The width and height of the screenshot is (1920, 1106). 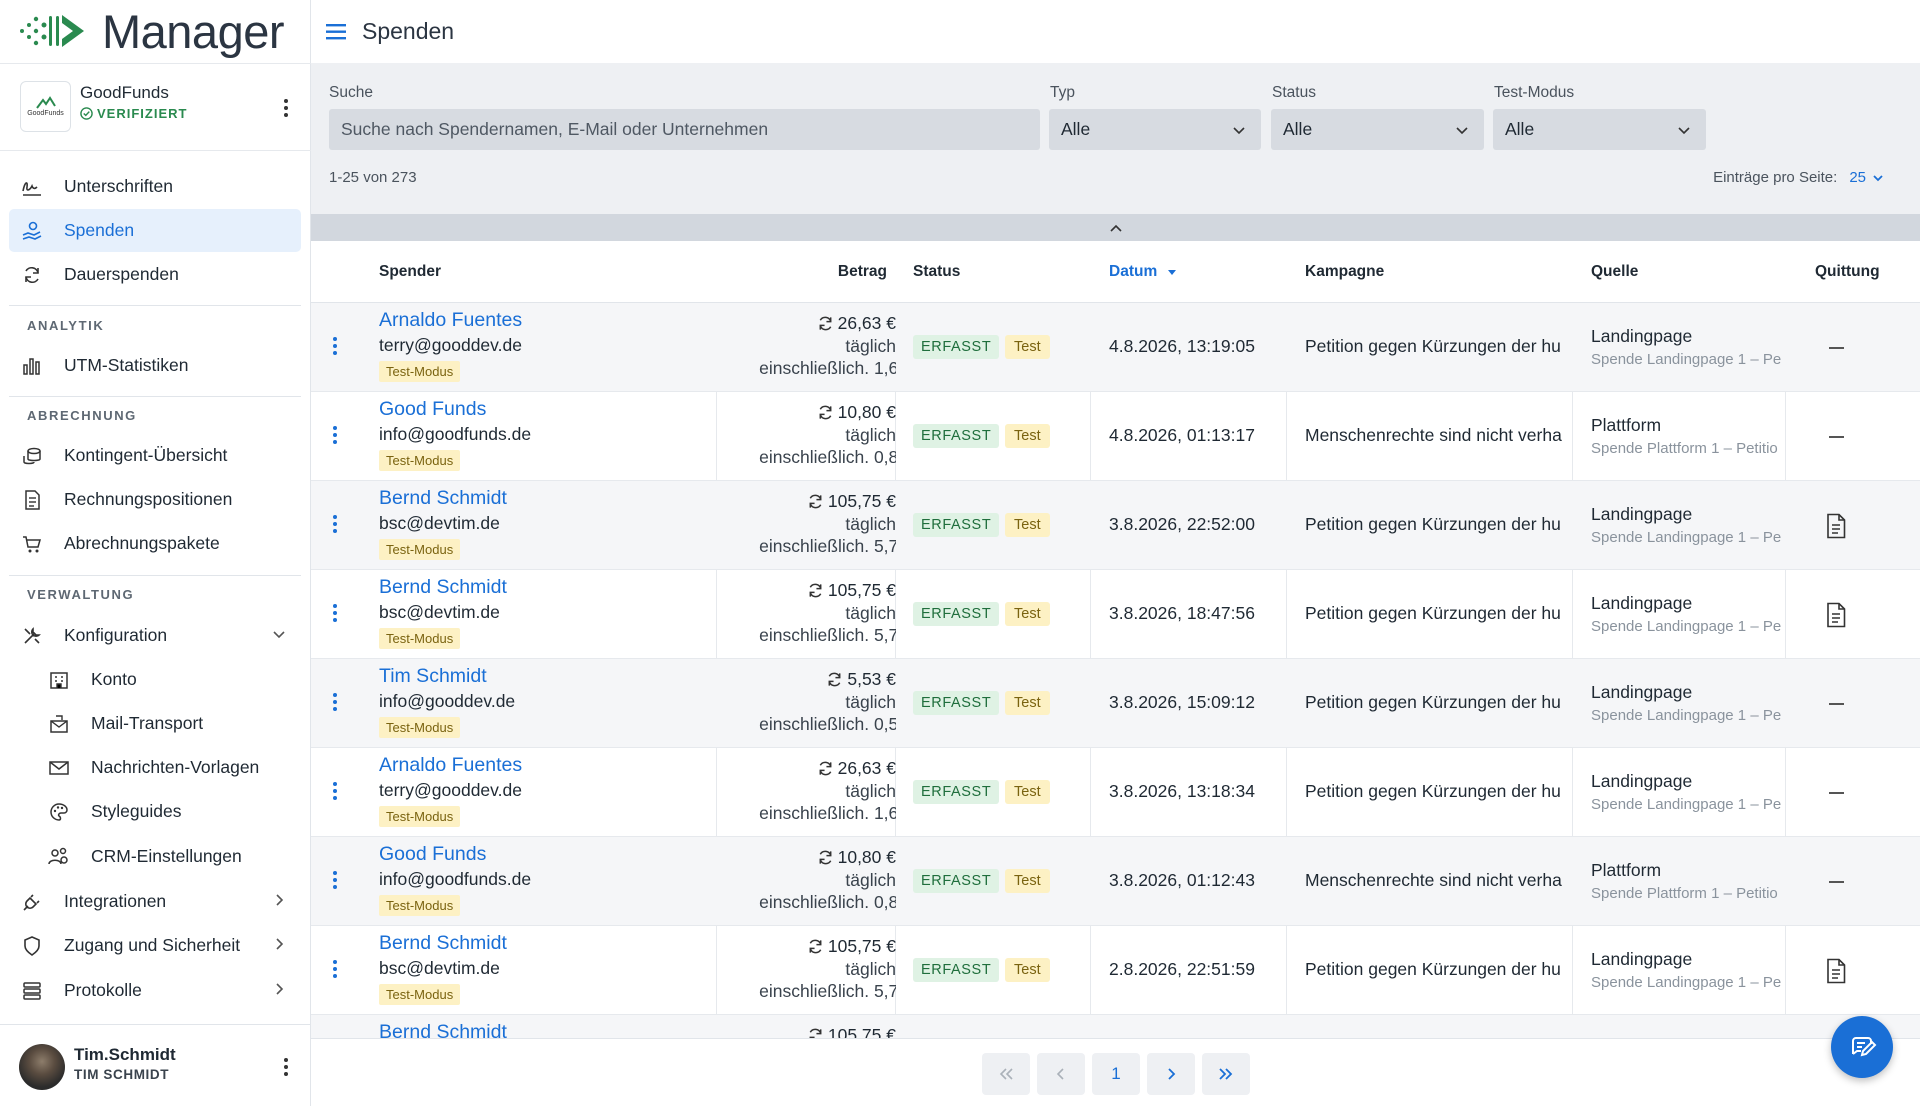 I want to click on sidebar-item-integrations: Integrationen, so click(x=155, y=901).